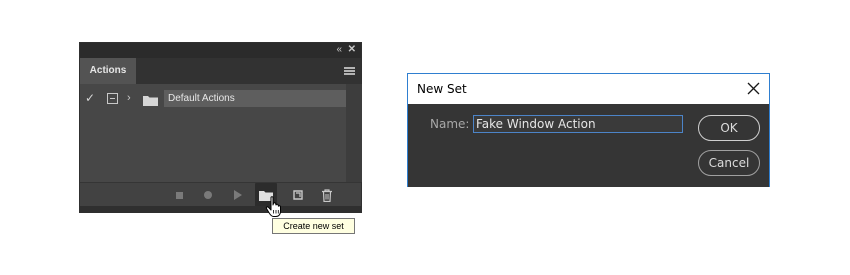 This screenshot has height=275, width=850. I want to click on action-set-name: Default Actions, so click(255, 98).